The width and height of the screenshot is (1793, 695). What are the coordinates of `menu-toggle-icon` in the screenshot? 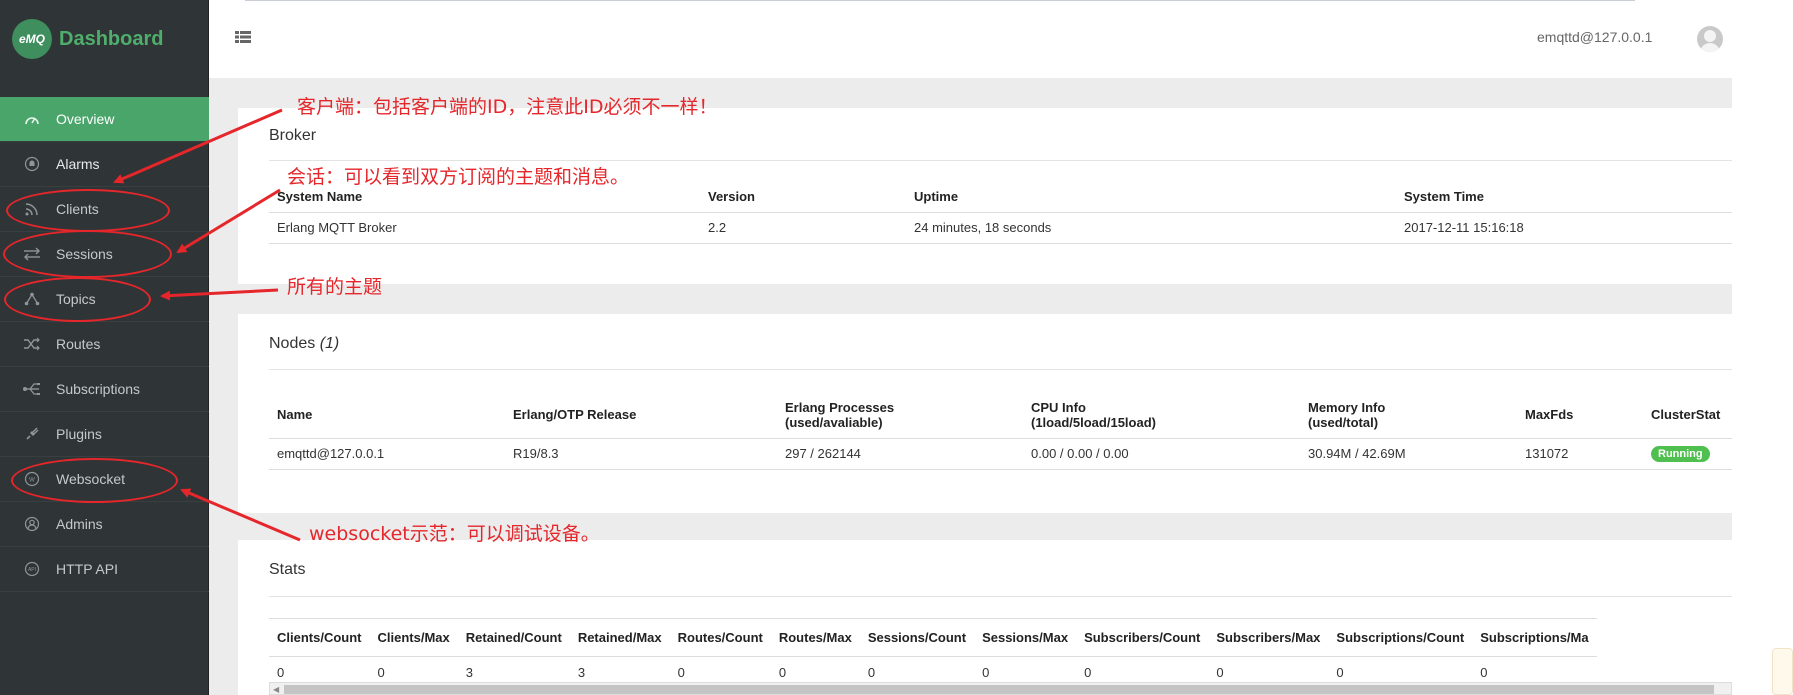 It's located at (243, 37).